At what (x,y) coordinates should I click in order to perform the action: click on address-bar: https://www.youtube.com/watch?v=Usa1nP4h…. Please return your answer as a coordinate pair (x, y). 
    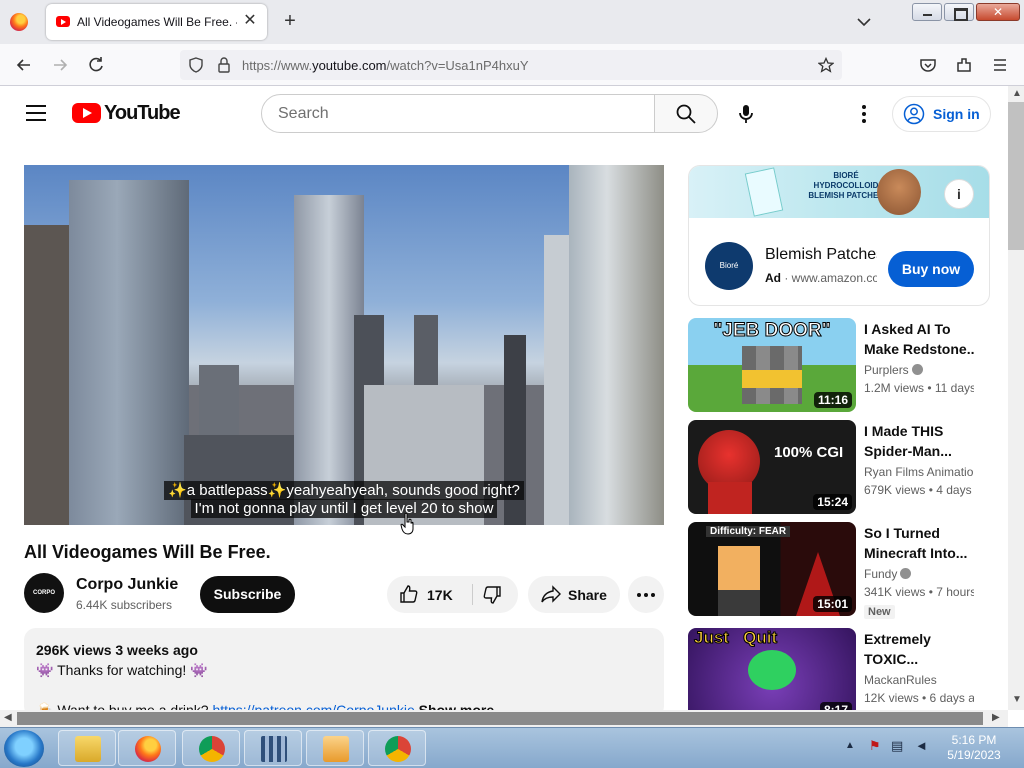
    Looking at the image, I should click on (511, 65).